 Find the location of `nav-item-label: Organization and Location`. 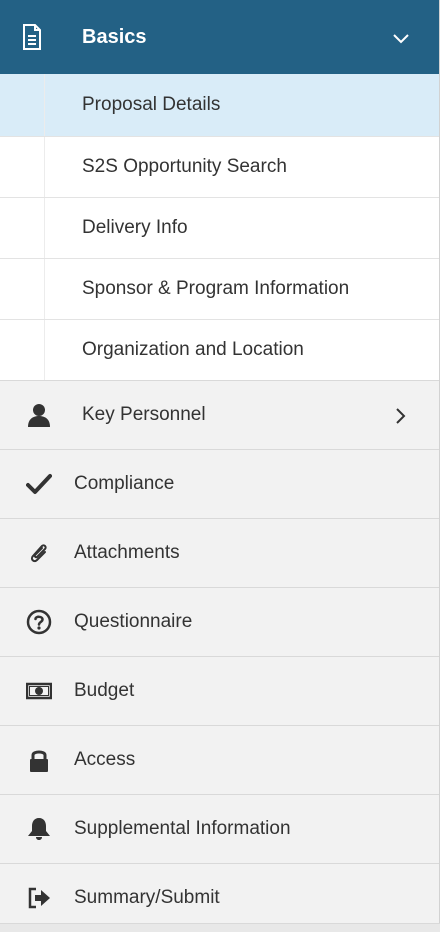

nav-item-label: Organization and Location is located at coordinates (193, 349).